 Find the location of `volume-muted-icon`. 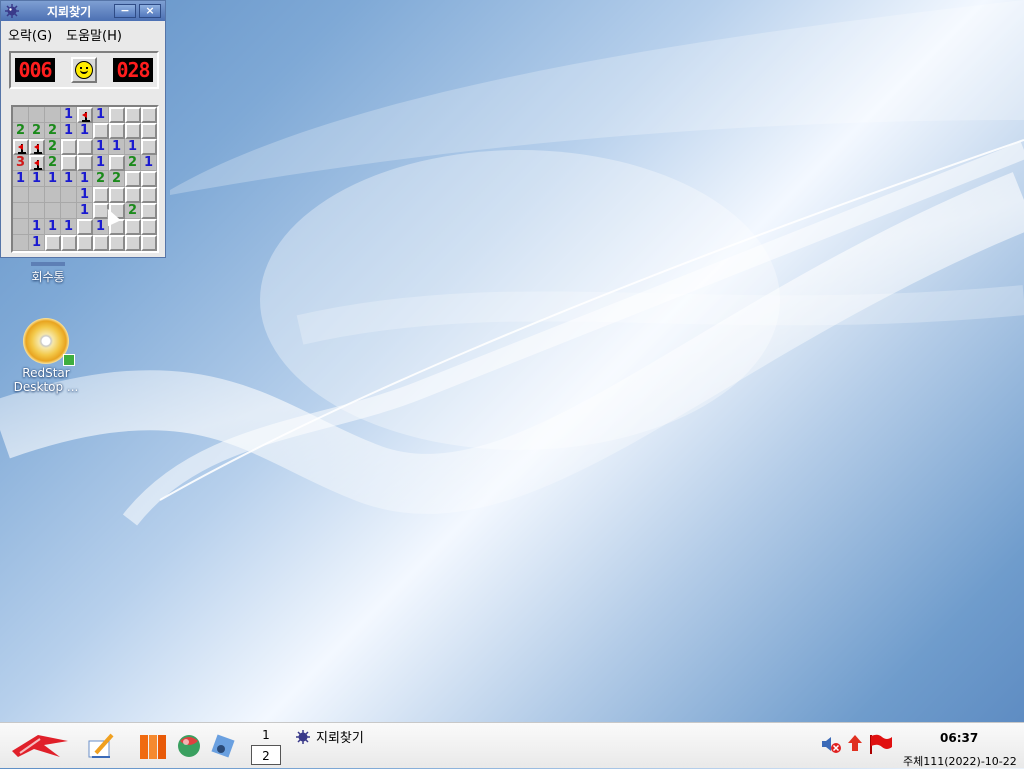

volume-muted-icon is located at coordinates (831, 744).